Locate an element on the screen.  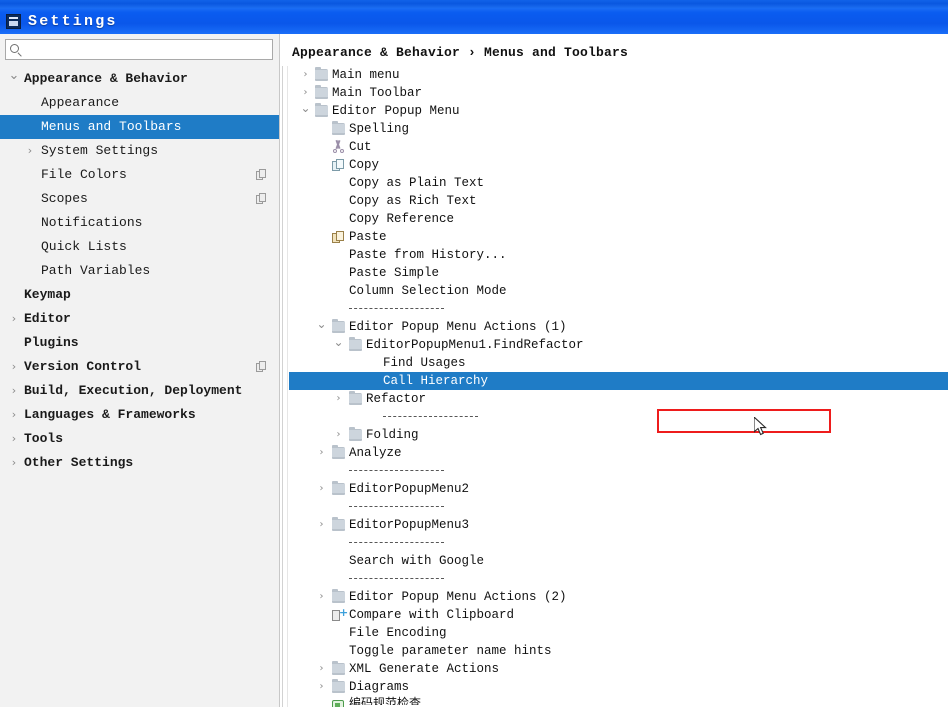
tree-row-label: Find Usages is located at coordinates (424, 363).